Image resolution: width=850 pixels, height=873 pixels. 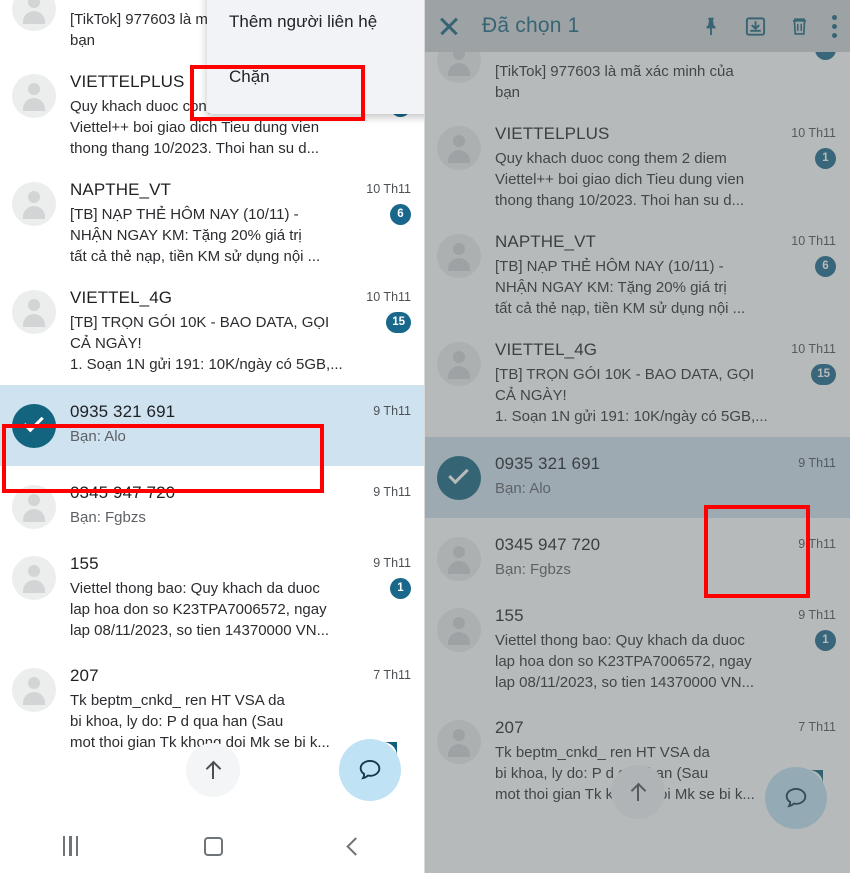 I want to click on fab-corner-accent, so click(x=390, y=749).